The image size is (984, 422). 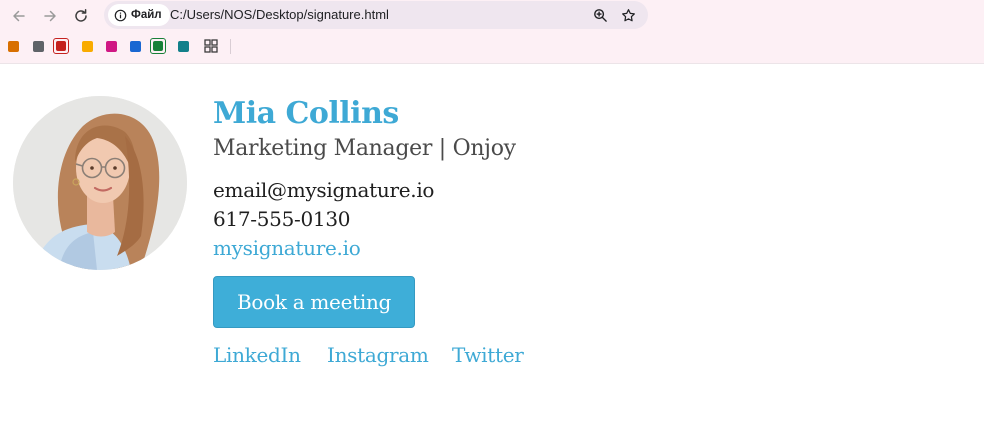 I want to click on zoom-button, so click(x=600, y=15).